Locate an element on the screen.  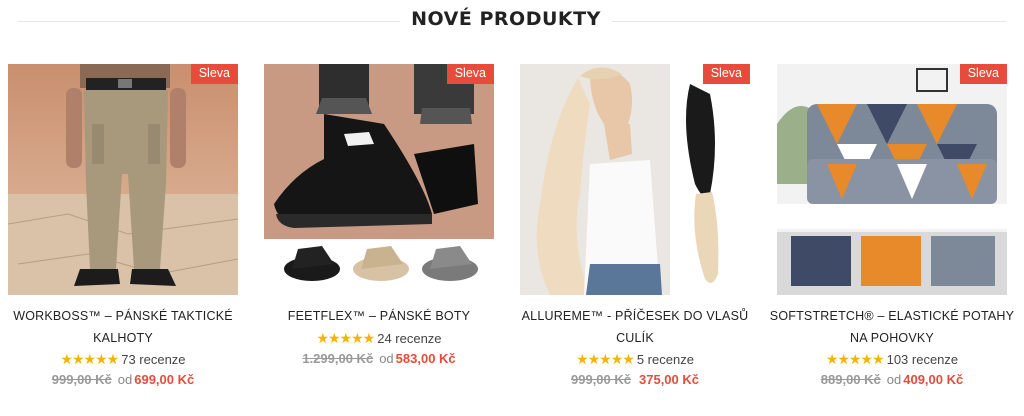
product-rating: ★★★★★ 24 recenze is located at coordinates (379, 338).